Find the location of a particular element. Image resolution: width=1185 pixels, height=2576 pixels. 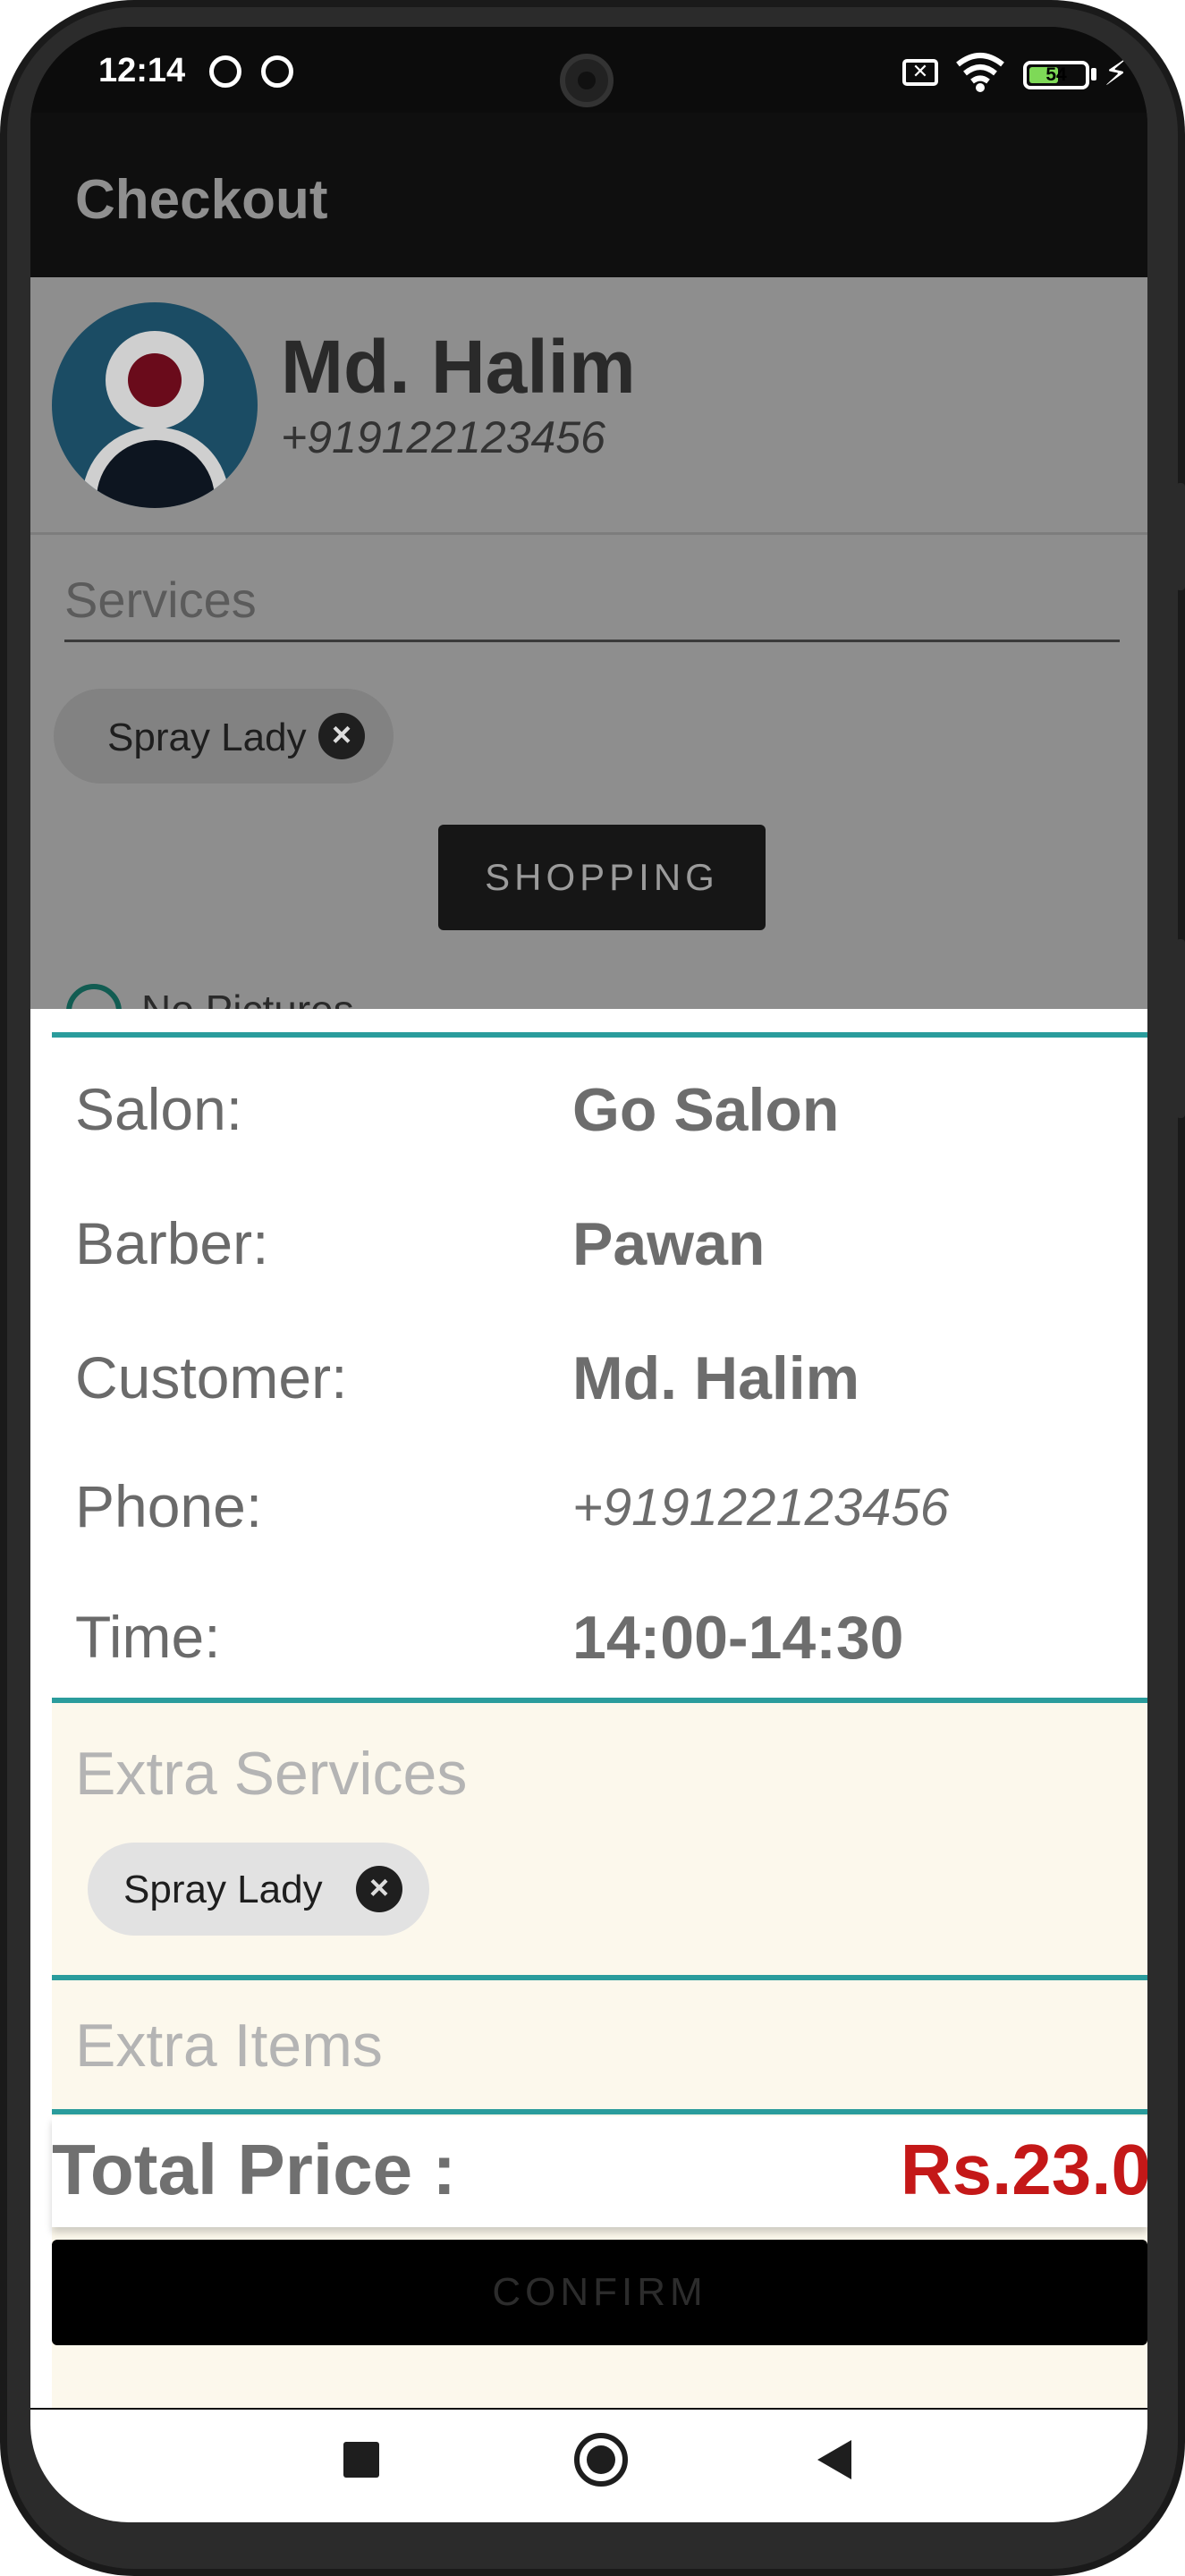

volume-button is located at coordinates (1180, 1028).